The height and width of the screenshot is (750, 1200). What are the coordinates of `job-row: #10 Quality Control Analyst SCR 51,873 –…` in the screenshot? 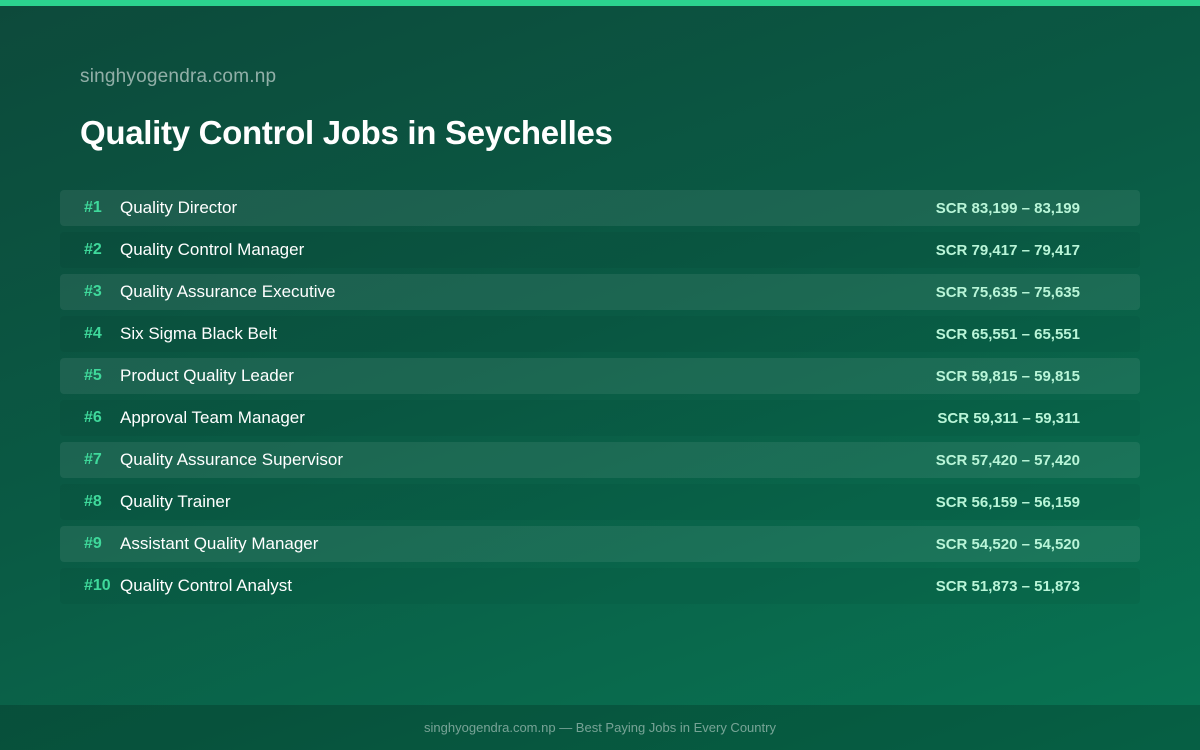 It's located at (600, 586).